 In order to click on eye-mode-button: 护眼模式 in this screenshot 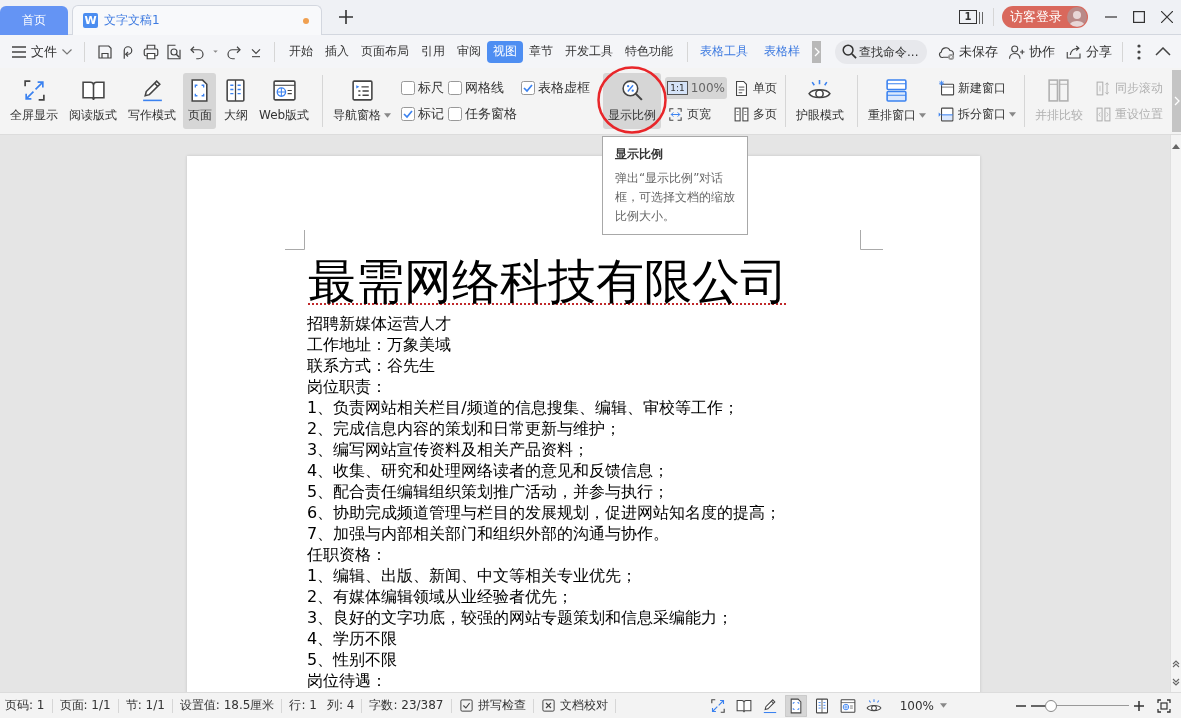, I will do `click(819, 101)`.